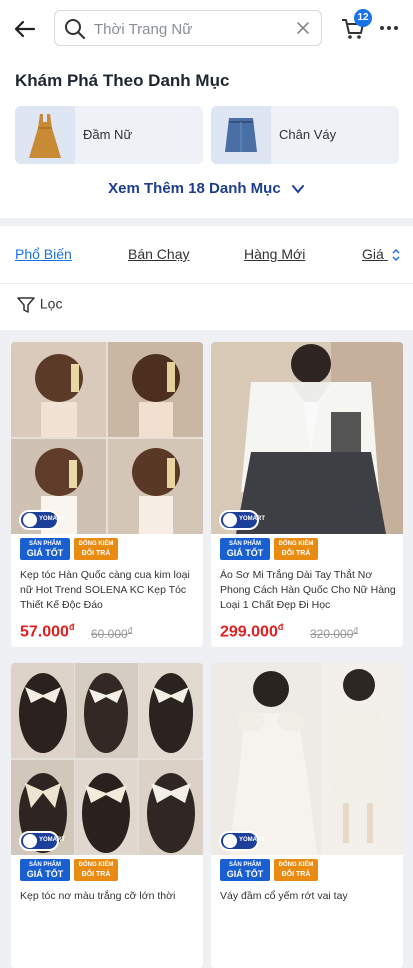 This screenshot has height=968, width=413. Describe the element at coordinates (206, 283) in the screenshot. I see `divider` at that location.